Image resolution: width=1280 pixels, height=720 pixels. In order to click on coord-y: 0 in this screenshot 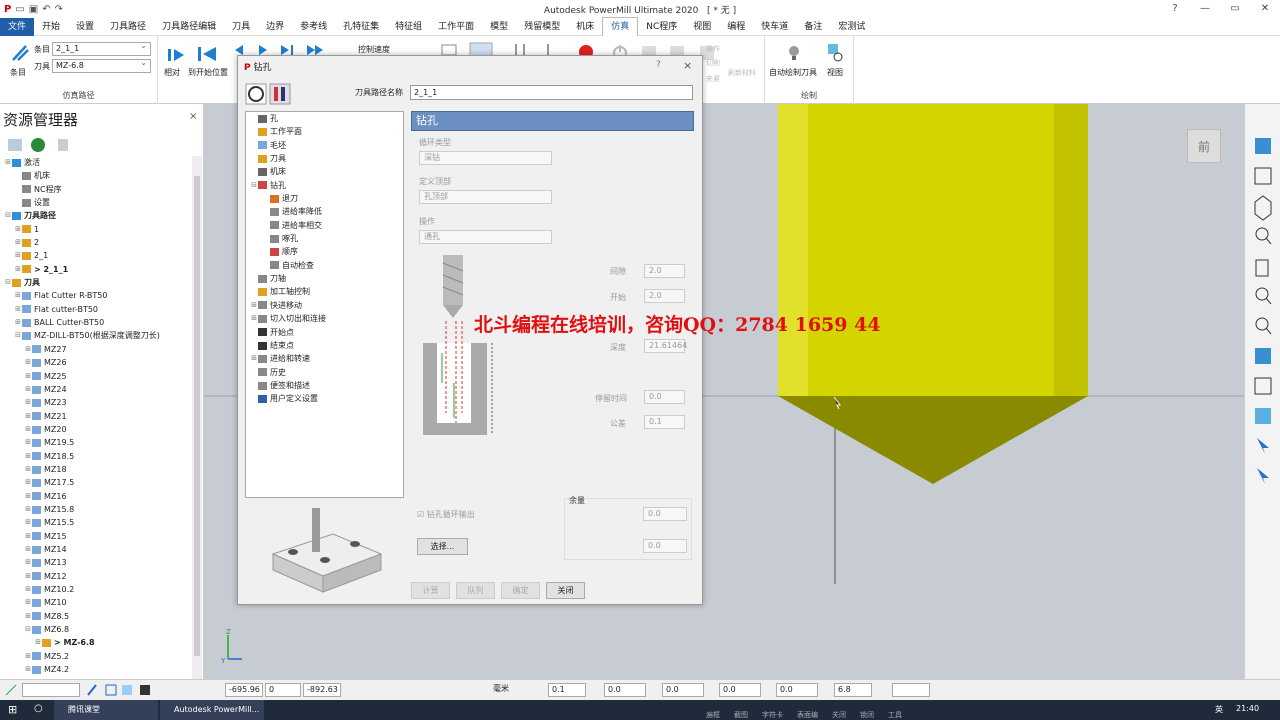, I will do `click(283, 690)`.